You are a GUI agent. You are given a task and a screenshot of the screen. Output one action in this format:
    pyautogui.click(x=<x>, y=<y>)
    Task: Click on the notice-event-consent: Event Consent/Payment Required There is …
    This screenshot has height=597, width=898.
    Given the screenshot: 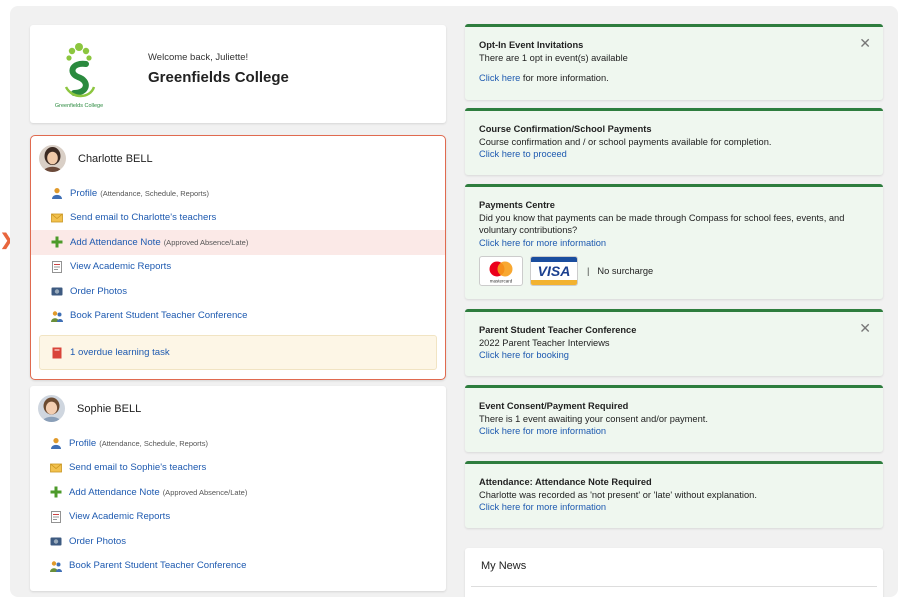 What is the action you would take?
    pyautogui.click(x=674, y=418)
    